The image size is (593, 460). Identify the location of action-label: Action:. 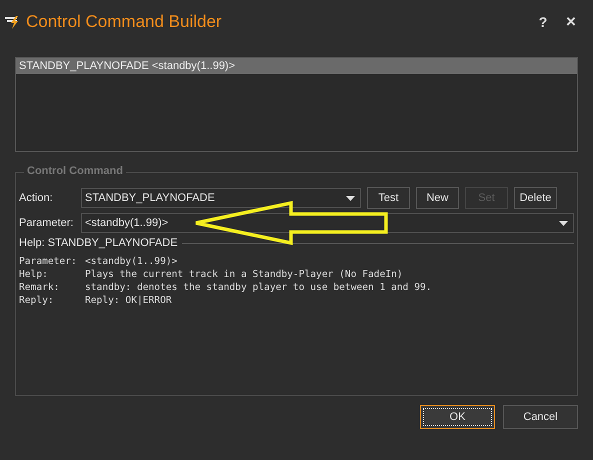
(36, 198).